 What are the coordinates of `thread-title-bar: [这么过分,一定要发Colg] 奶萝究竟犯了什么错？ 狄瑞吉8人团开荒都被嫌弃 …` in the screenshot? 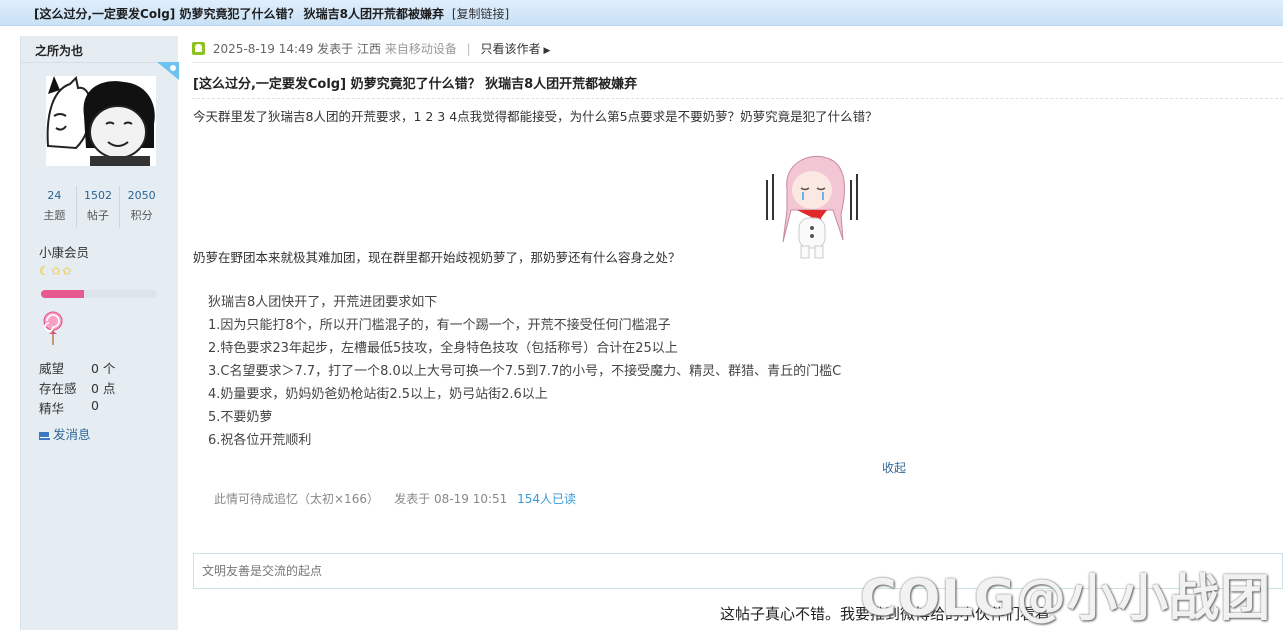 It's located at (641, 13).